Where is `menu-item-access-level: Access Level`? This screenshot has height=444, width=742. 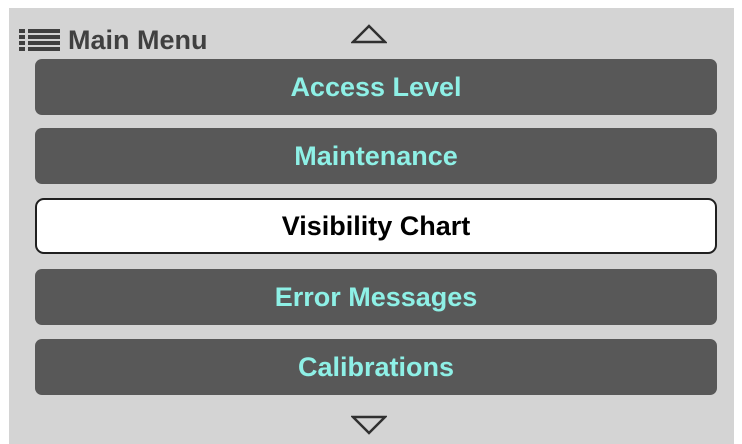
menu-item-access-level: Access Level is located at coordinates (376, 87).